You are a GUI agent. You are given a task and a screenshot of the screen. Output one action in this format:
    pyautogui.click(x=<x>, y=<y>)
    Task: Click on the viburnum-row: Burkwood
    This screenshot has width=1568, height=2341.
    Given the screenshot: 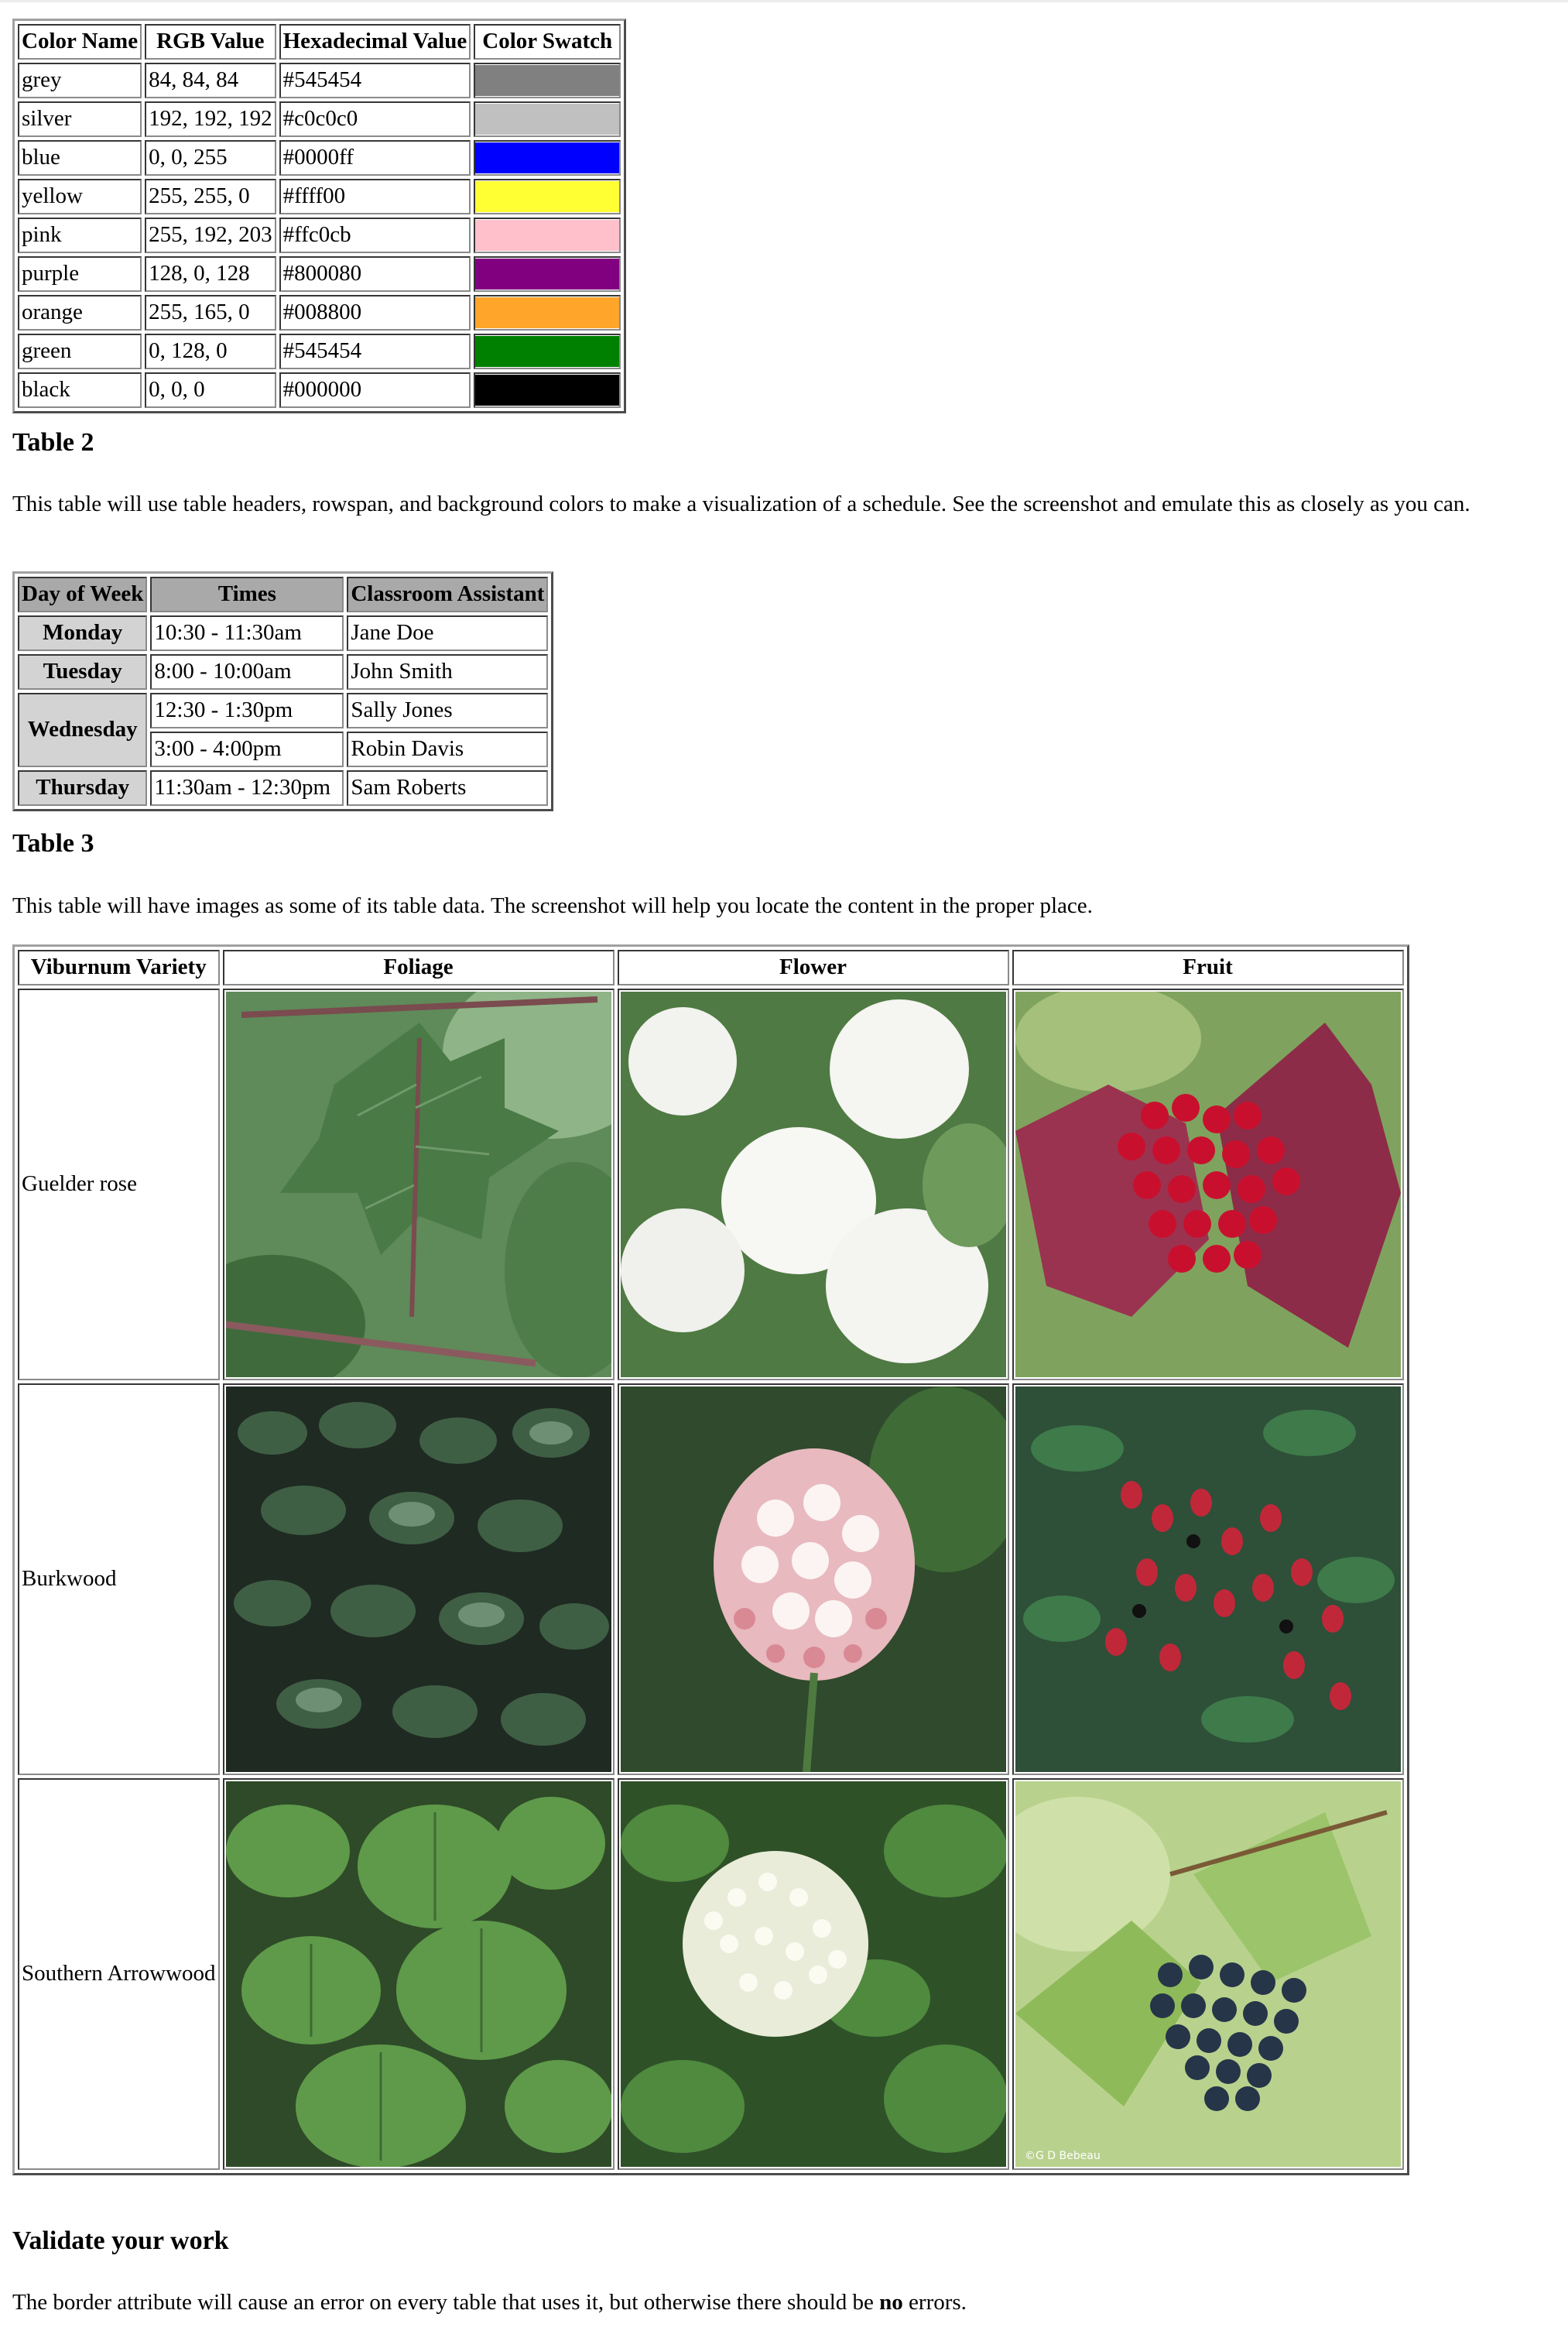 What is the action you would take?
    pyautogui.click(x=711, y=1579)
    